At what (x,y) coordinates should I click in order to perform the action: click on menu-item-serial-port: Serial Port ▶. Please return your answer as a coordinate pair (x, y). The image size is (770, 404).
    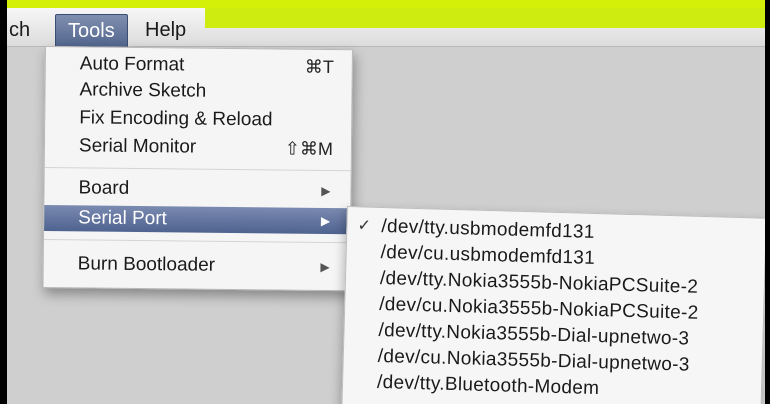
    Looking at the image, I should click on (197, 220).